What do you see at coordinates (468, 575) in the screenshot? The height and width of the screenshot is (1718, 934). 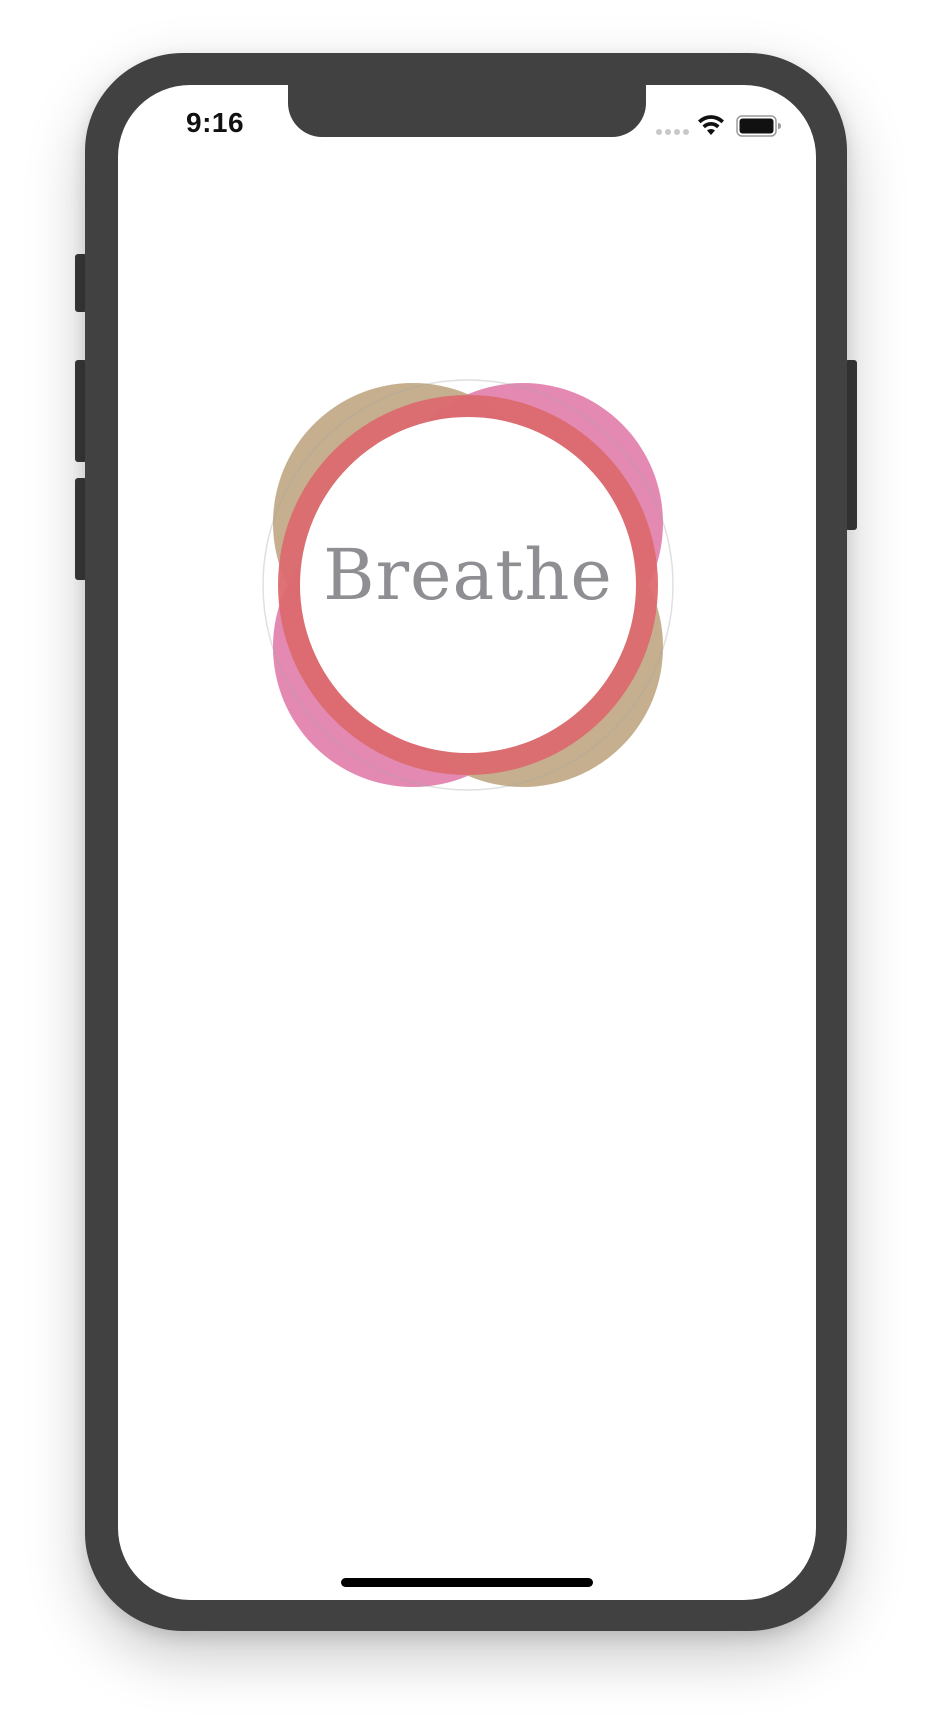 I see `breathe-title: Breathe` at bounding box center [468, 575].